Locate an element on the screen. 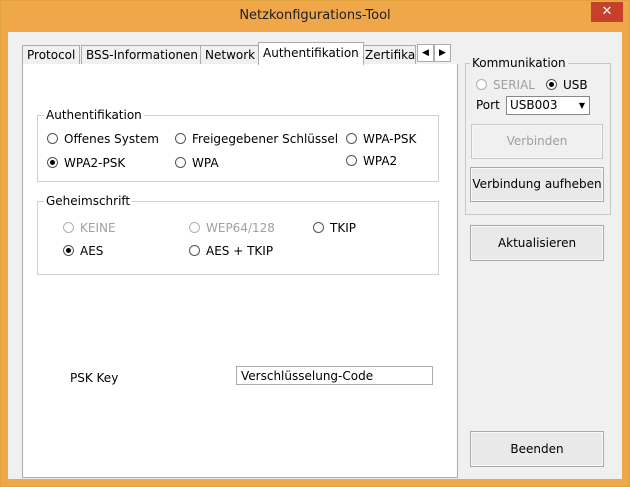 The width and height of the screenshot is (630, 487). radio-freigegebener-schluessel: Freigegebener Schlüssel is located at coordinates (256, 139).